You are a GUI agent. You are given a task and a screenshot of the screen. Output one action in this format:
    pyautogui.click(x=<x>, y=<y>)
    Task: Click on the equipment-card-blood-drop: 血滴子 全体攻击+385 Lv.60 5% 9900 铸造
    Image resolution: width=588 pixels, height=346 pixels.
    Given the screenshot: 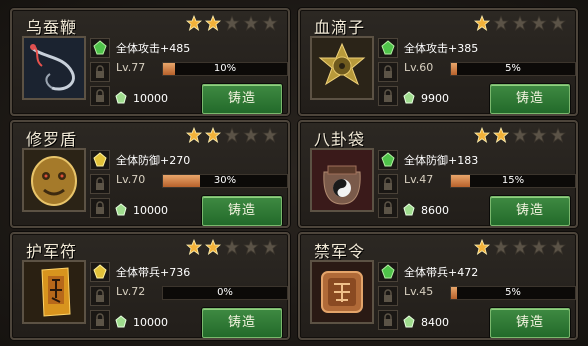 What is the action you would take?
    pyautogui.click(x=438, y=62)
    